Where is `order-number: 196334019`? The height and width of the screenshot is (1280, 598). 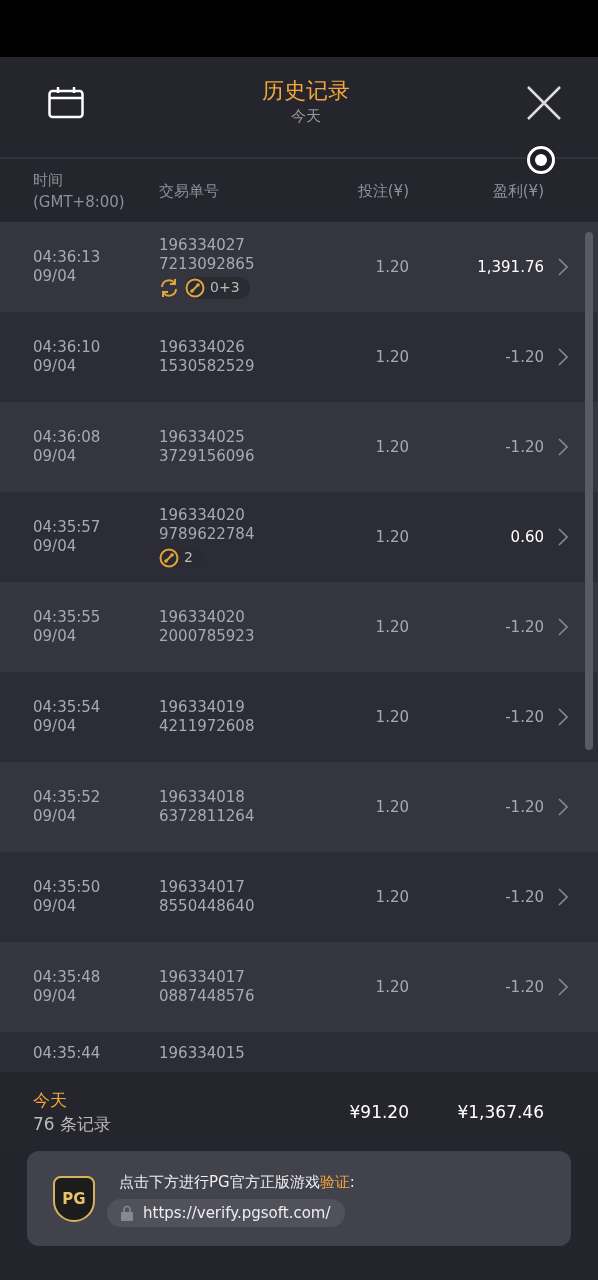
order-number: 196334019 is located at coordinates (202, 707).